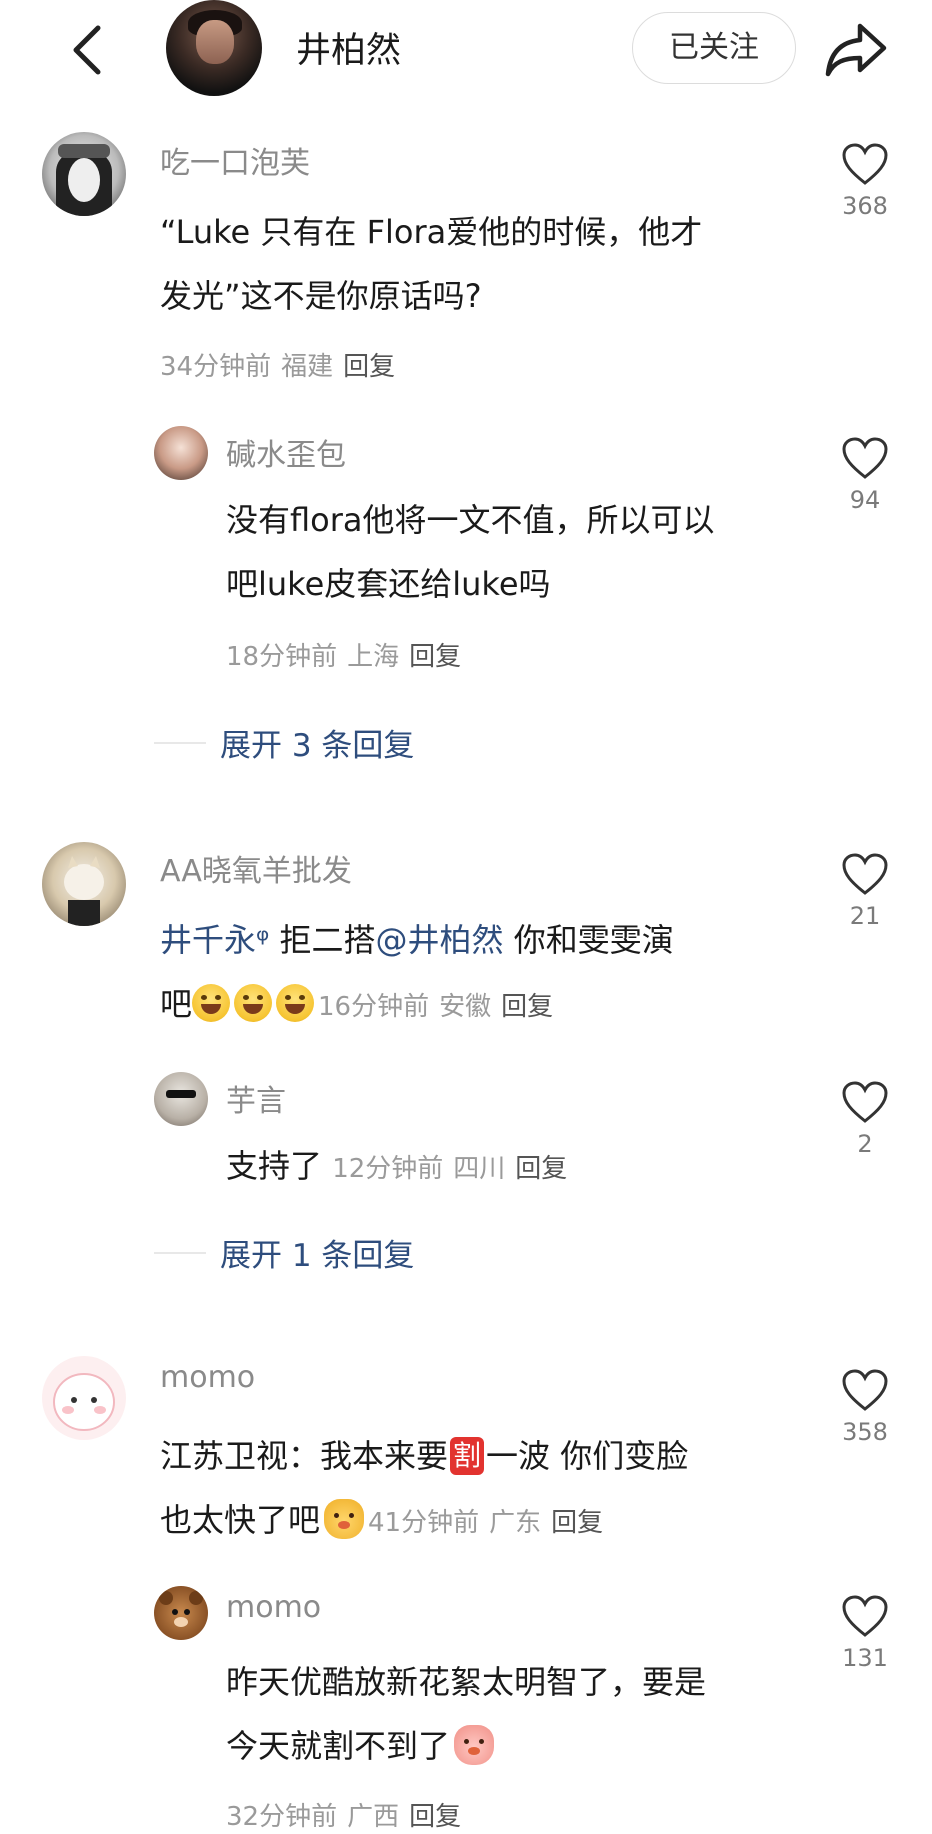  I want to click on like-button: 94, so click(865, 475).